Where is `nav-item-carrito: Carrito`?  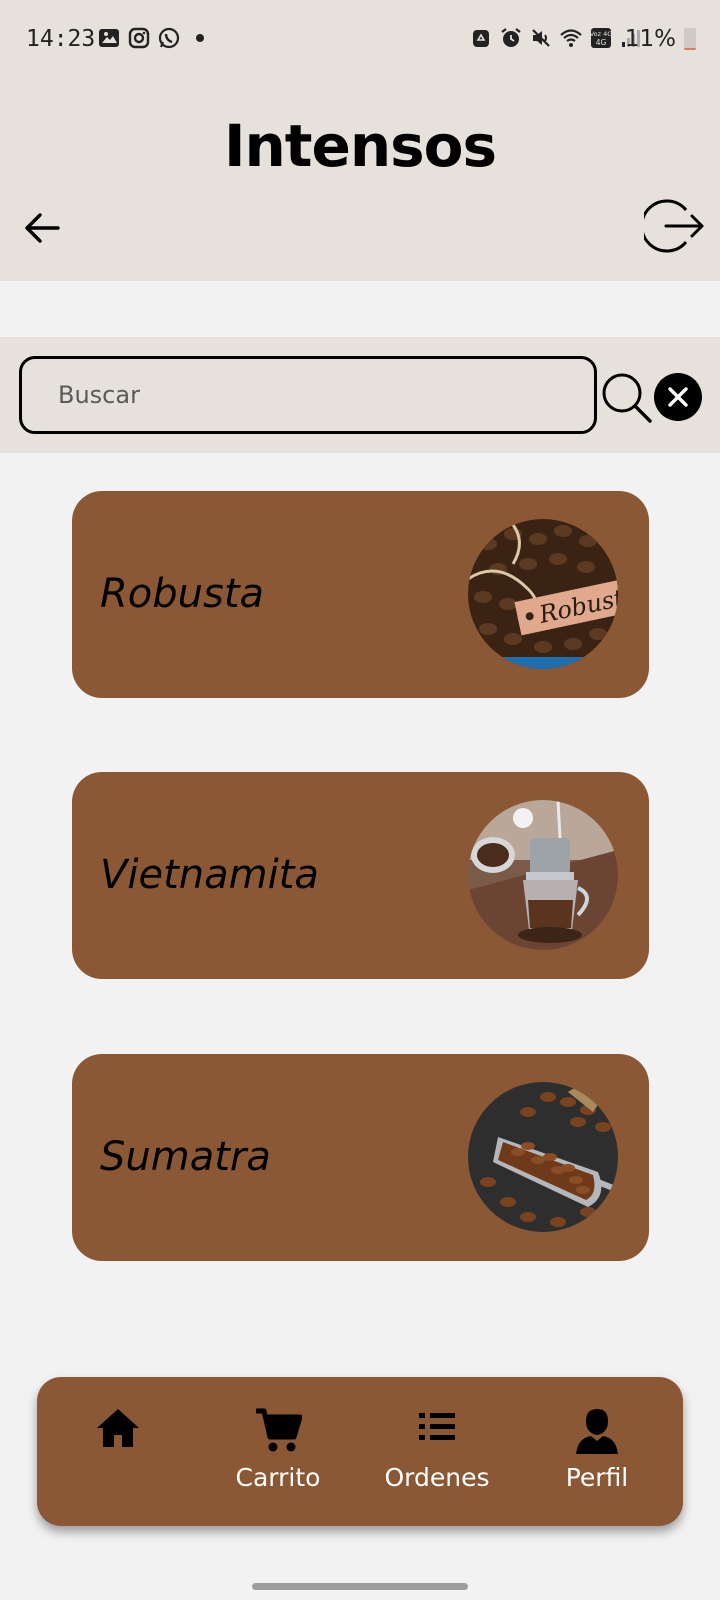 nav-item-carrito: Carrito is located at coordinates (278, 1451).